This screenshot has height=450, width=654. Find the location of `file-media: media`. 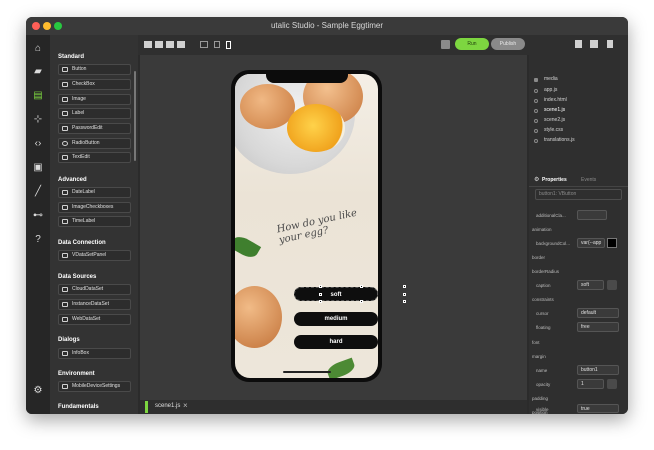

file-media: media is located at coordinates (551, 79).